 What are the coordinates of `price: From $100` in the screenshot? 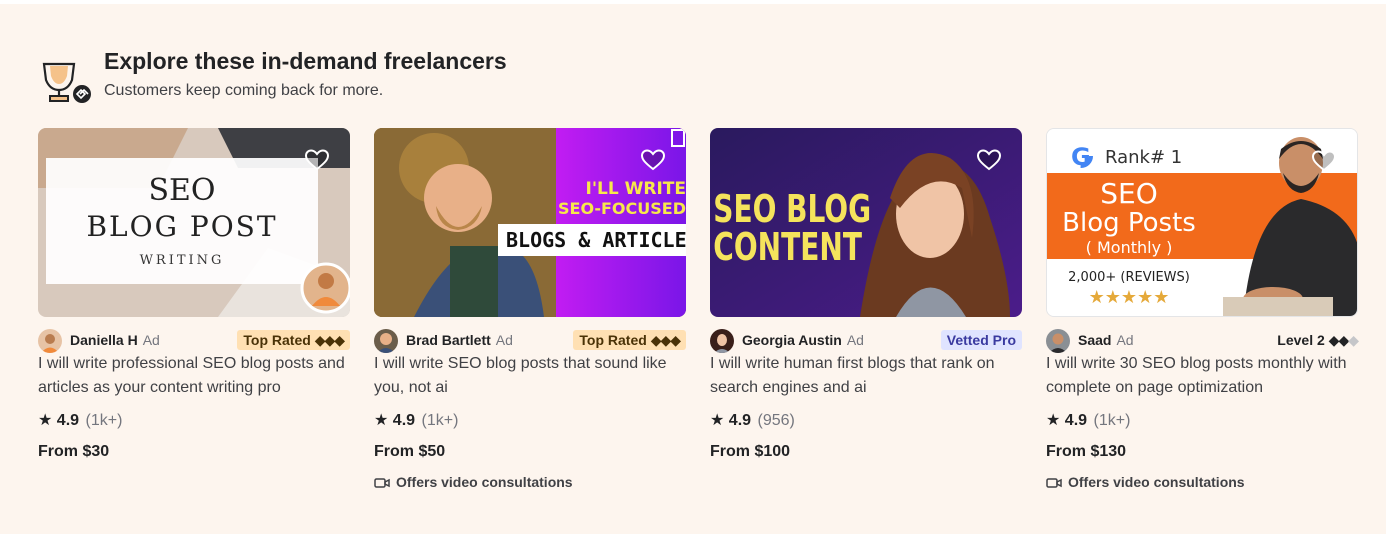 It's located at (750, 451).